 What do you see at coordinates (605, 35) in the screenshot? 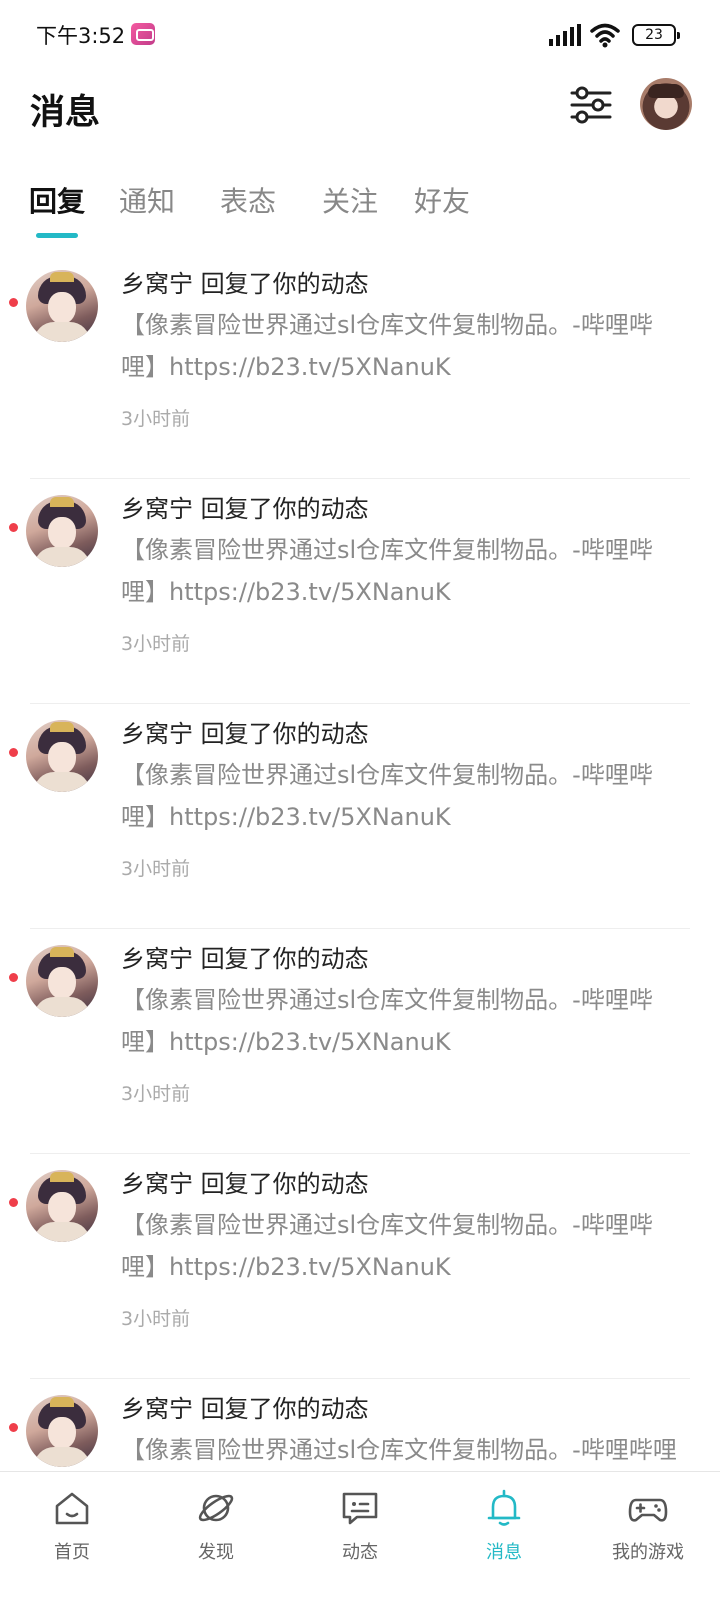
I see `wifi-icon` at bounding box center [605, 35].